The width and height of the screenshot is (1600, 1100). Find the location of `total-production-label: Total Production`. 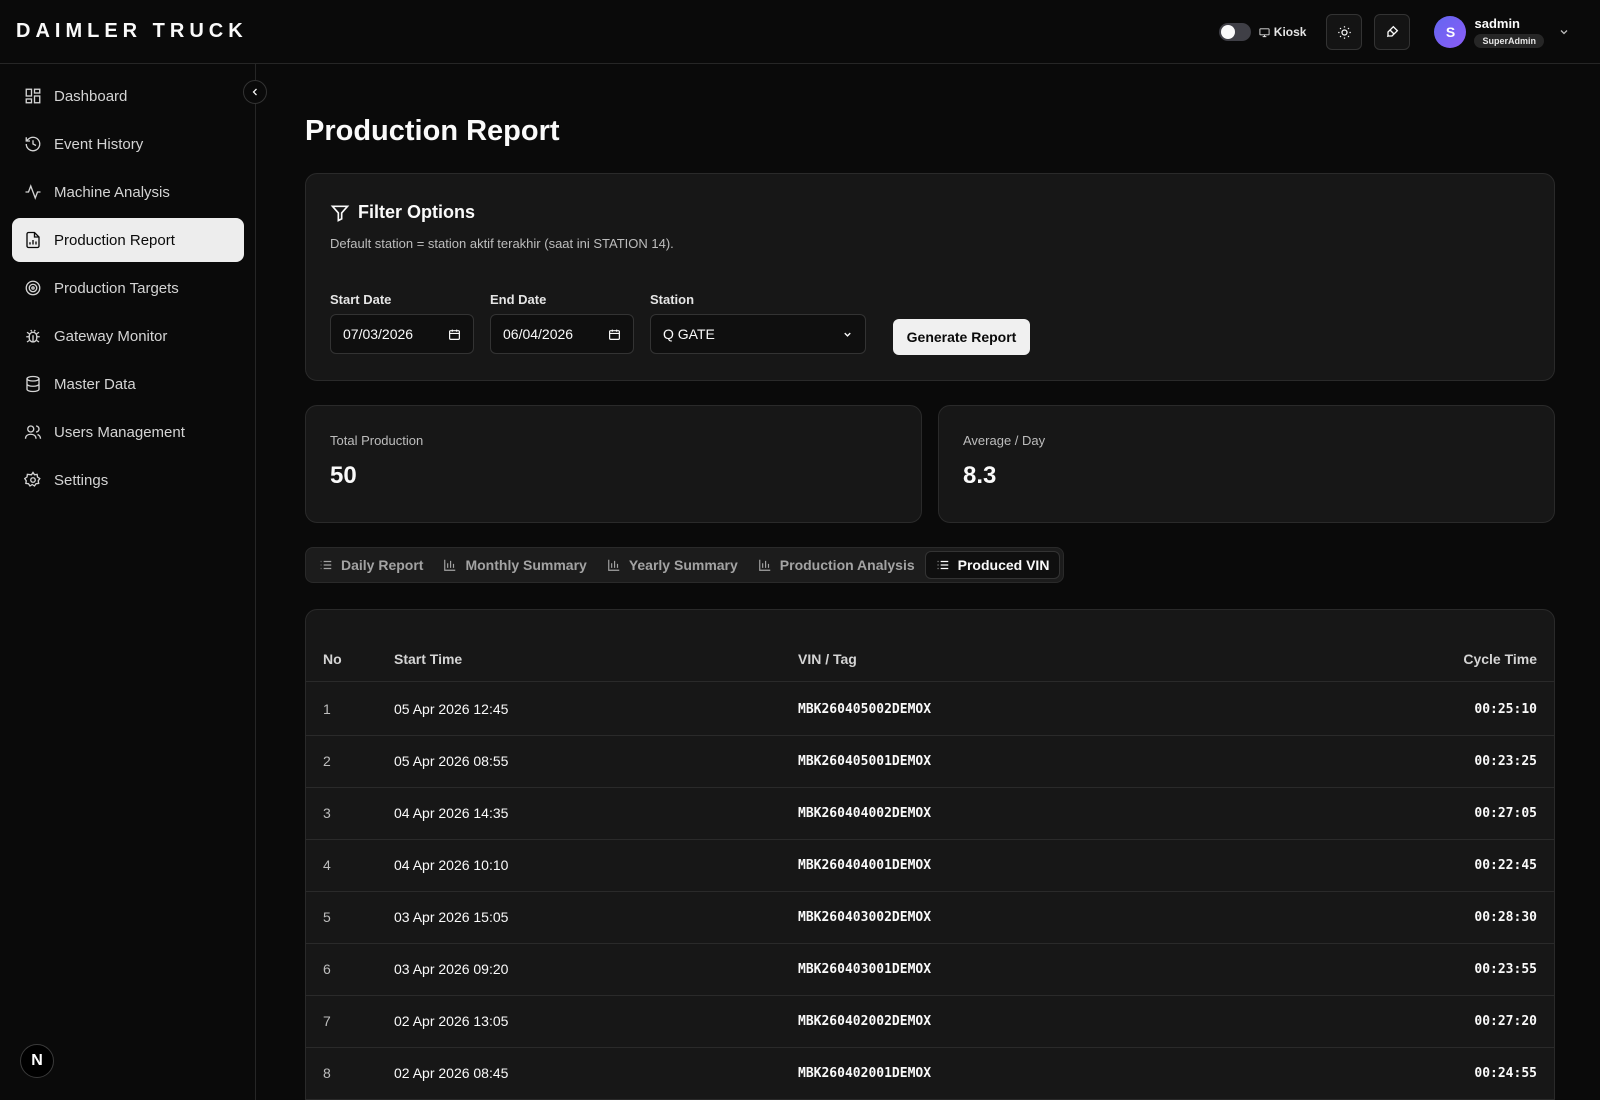

total-production-label: Total Production is located at coordinates (377, 440).